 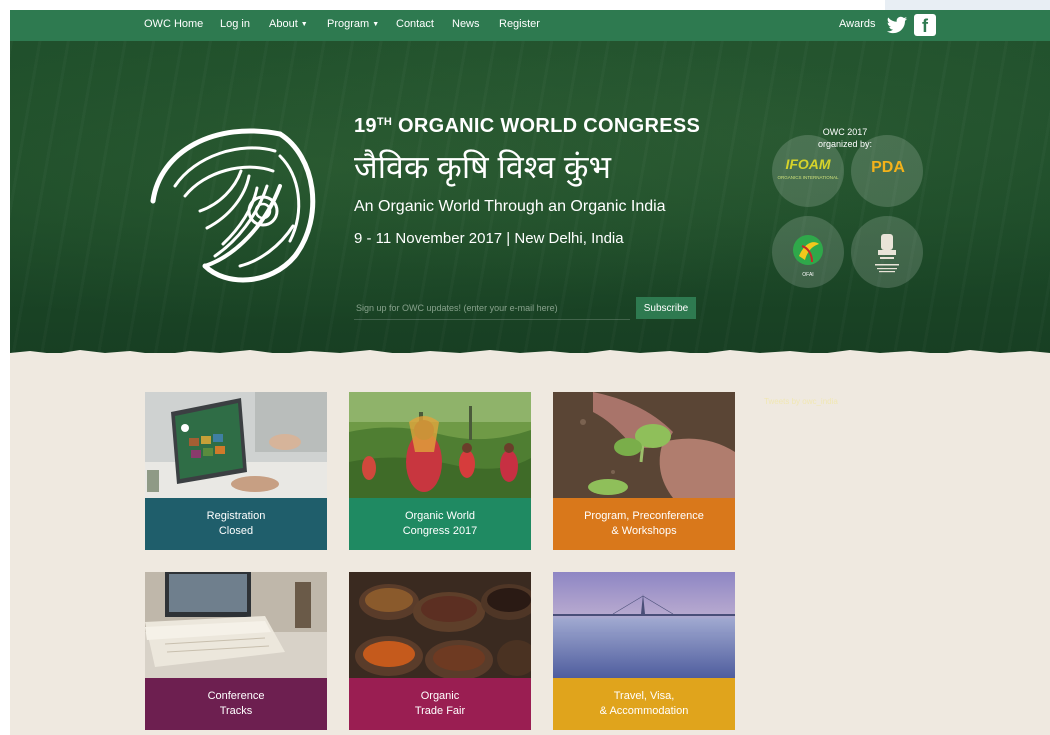 What do you see at coordinates (925, 25) in the screenshot?
I see `facebook-icon: f` at bounding box center [925, 25].